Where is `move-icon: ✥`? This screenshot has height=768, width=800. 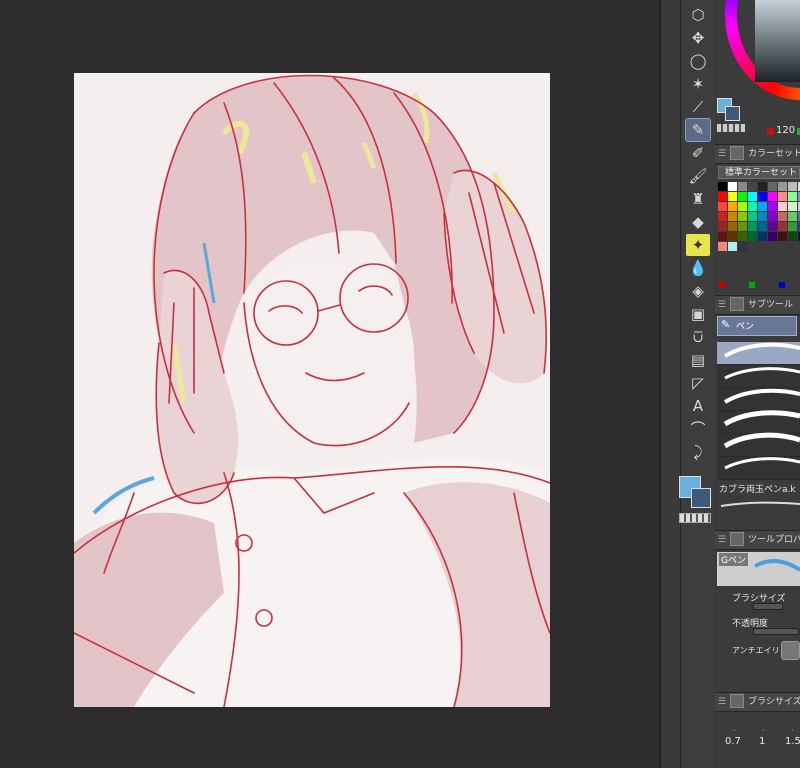 move-icon: ✥ is located at coordinates (698, 38).